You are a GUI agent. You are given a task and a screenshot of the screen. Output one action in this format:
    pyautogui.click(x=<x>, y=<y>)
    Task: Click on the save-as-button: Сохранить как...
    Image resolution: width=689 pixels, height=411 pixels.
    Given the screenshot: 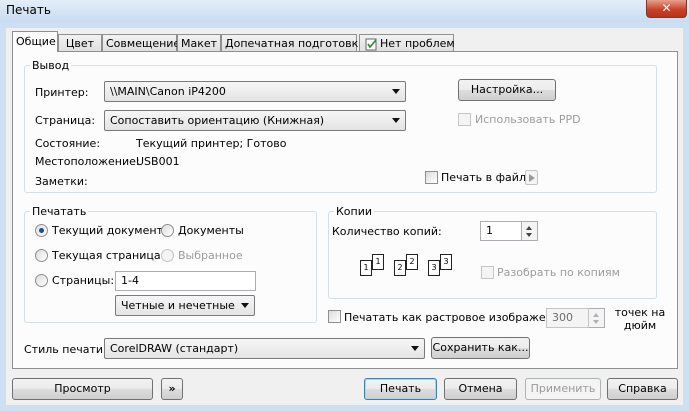 What is the action you would take?
    pyautogui.click(x=480, y=348)
    